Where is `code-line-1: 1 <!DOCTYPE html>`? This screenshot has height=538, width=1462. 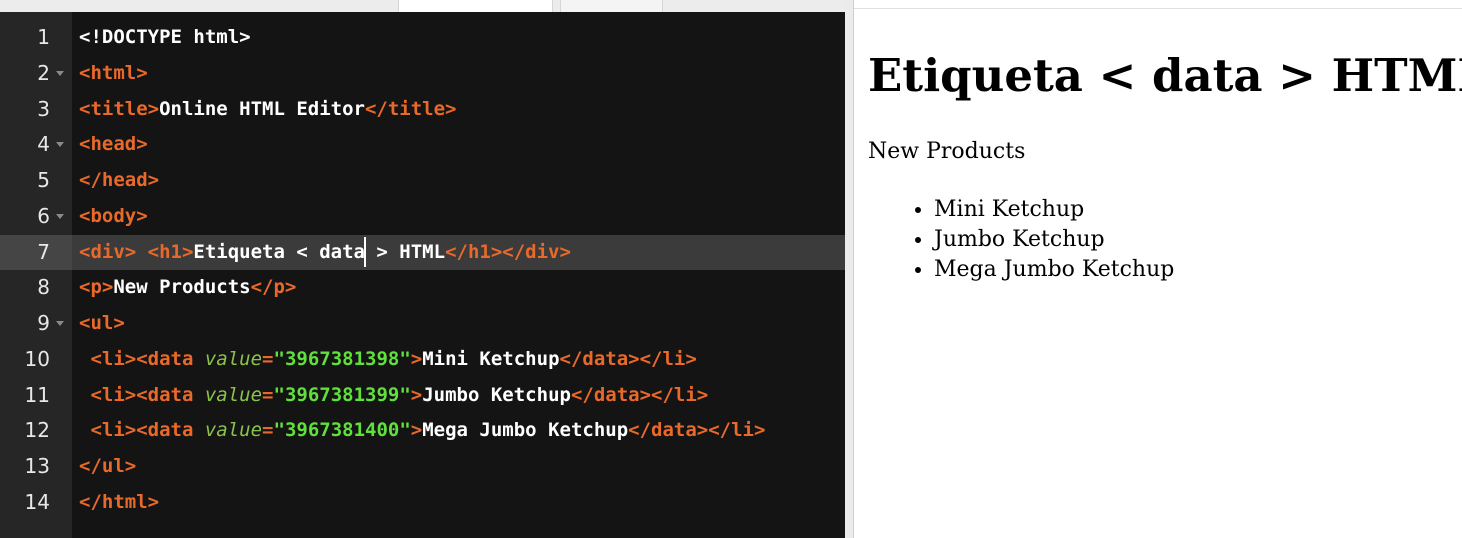 code-line-1: 1 <!DOCTYPE html> is located at coordinates (422, 38).